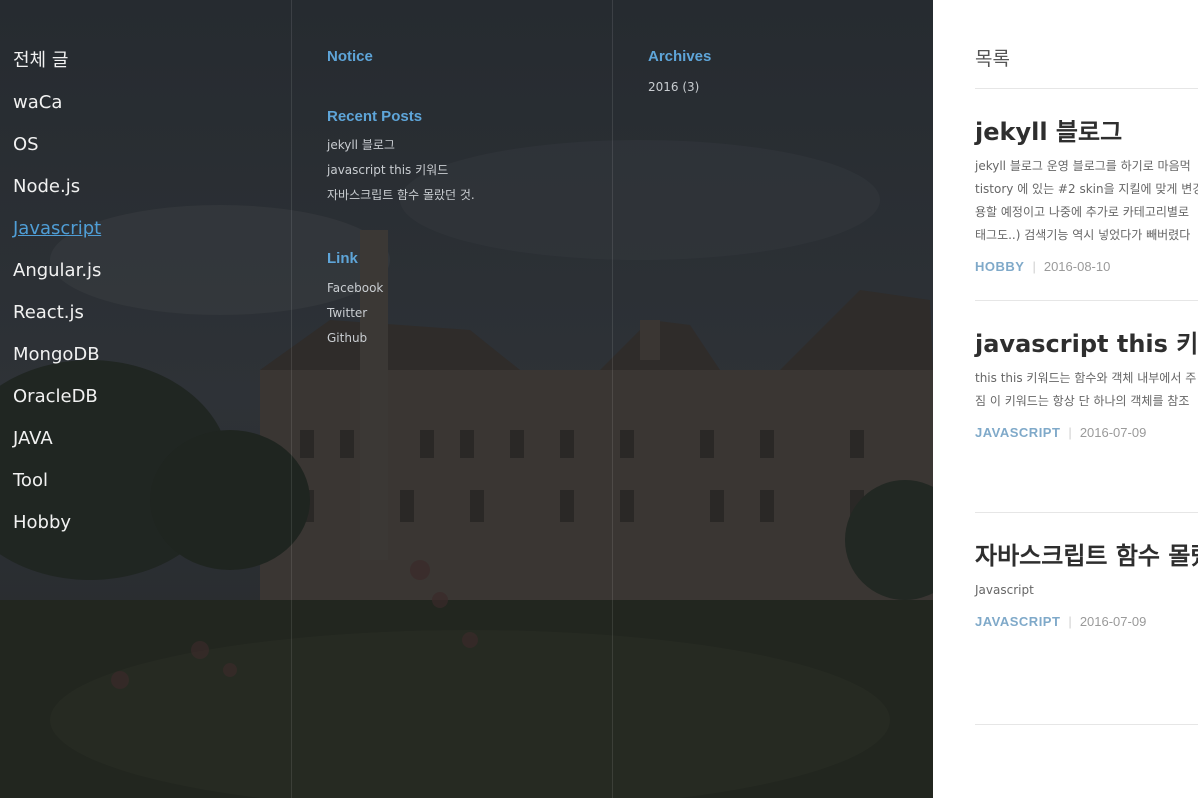 This screenshot has height=798, width=1198. I want to click on category-item: OS, so click(57, 151).